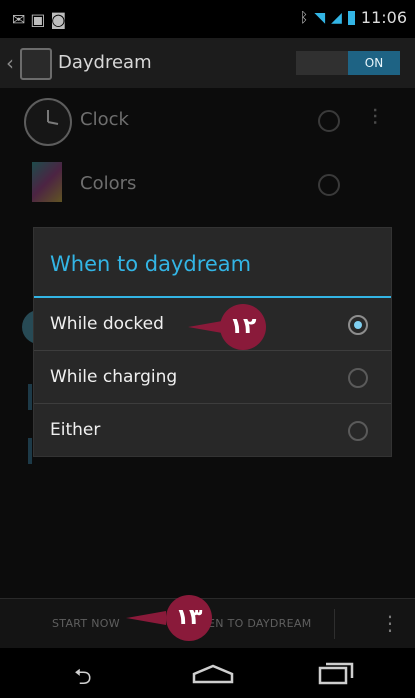 This screenshot has height=698, width=415. Describe the element at coordinates (104, 119) in the screenshot. I see `list-item-label: Clock` at that location.